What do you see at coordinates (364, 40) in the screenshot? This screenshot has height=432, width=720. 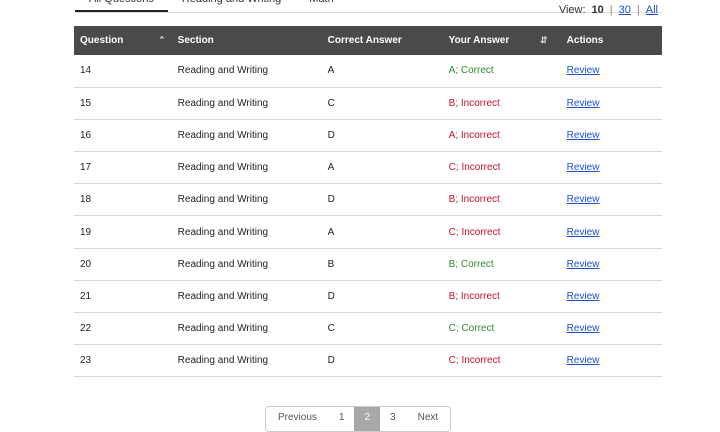 I see `column-header-correct-answer: Correct Answer` at bounding box center [364, 40].